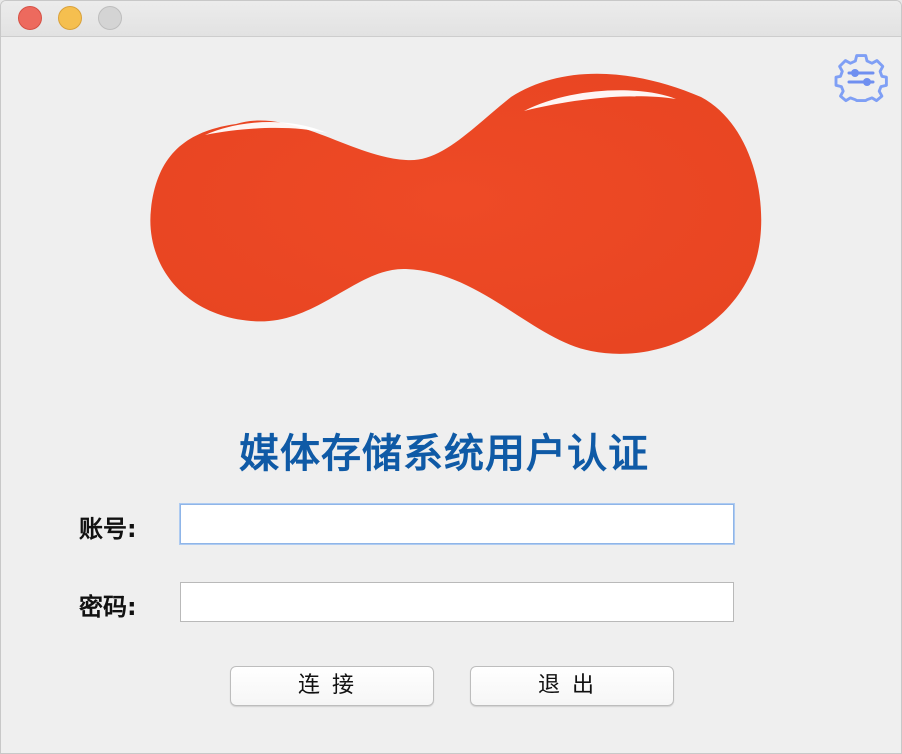 The width and height of the screenshot is (902, 754). What do you see at coordinates (30, 18) in the screenshot?
I see `close-window-button` at bounding box center [30, 18].